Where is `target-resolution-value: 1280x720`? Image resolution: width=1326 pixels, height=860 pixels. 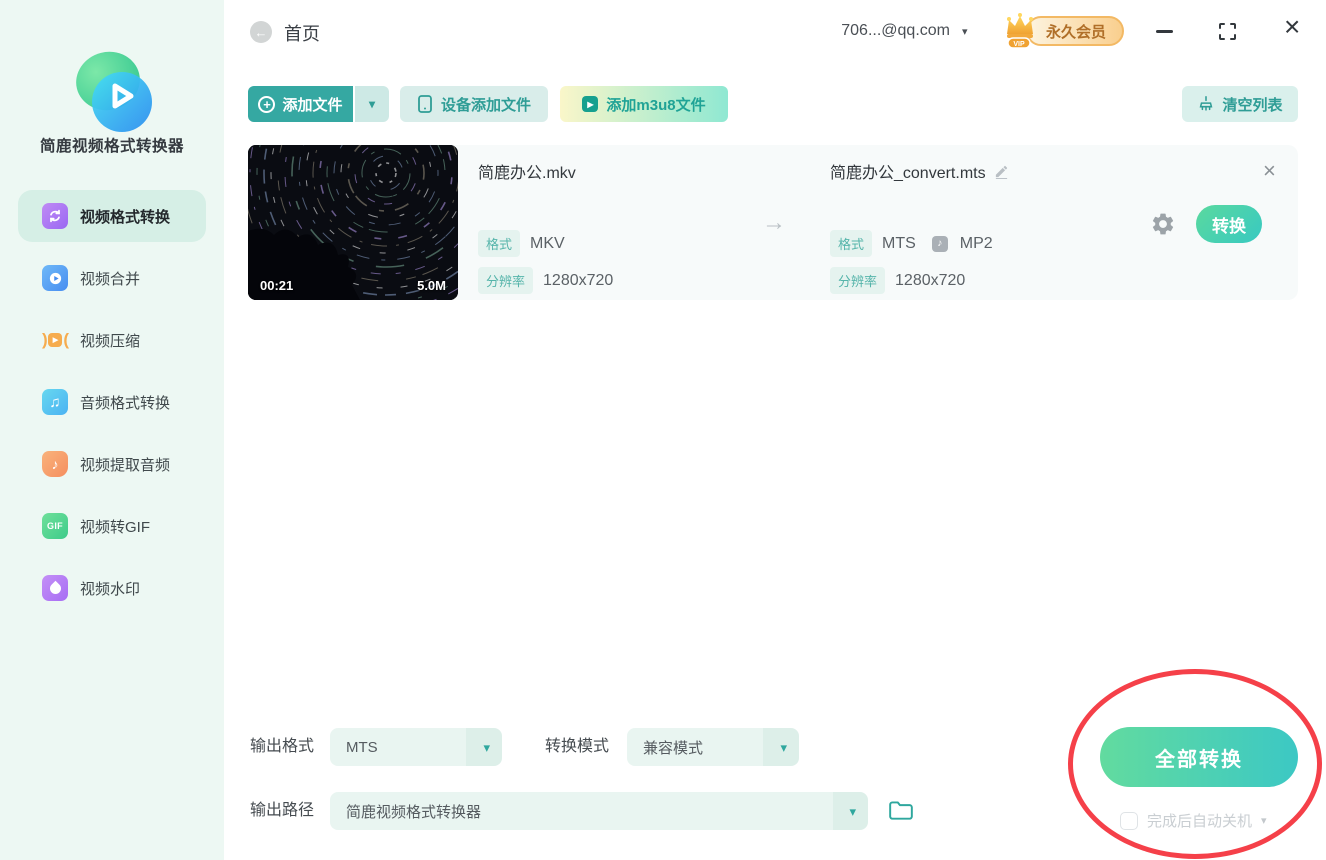 target-resolution-value: 1280x720 is located at coordinates (930, 280).